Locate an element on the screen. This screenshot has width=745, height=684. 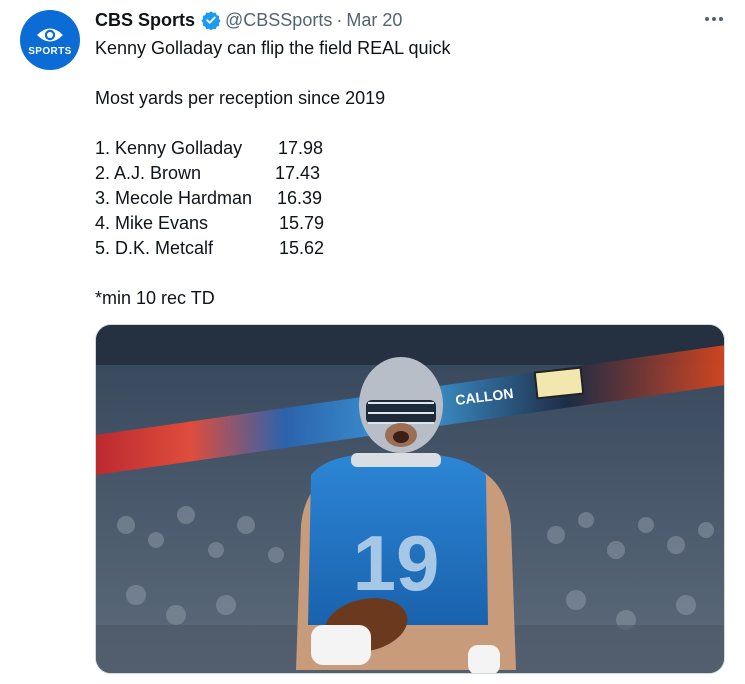
ranking-label: 1. Kenny Golladay is located at coordinates (169, 148).